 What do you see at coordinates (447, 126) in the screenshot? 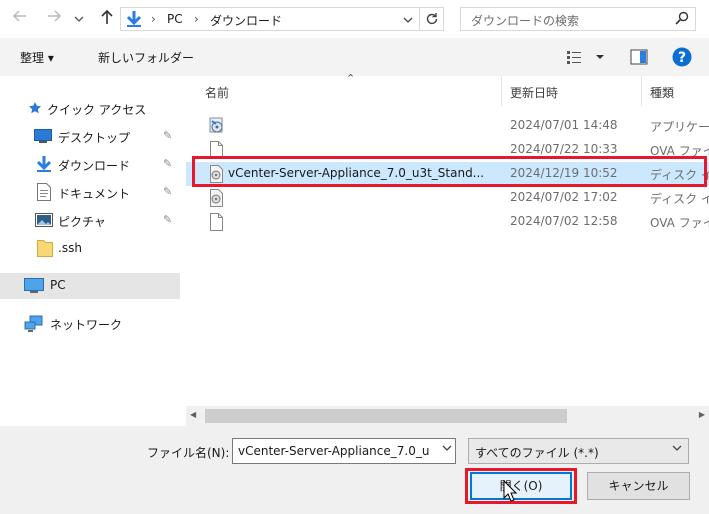
I see `file-row: 2024/07/01 14:48 アプリケーション` at bounding box center [447, 126].